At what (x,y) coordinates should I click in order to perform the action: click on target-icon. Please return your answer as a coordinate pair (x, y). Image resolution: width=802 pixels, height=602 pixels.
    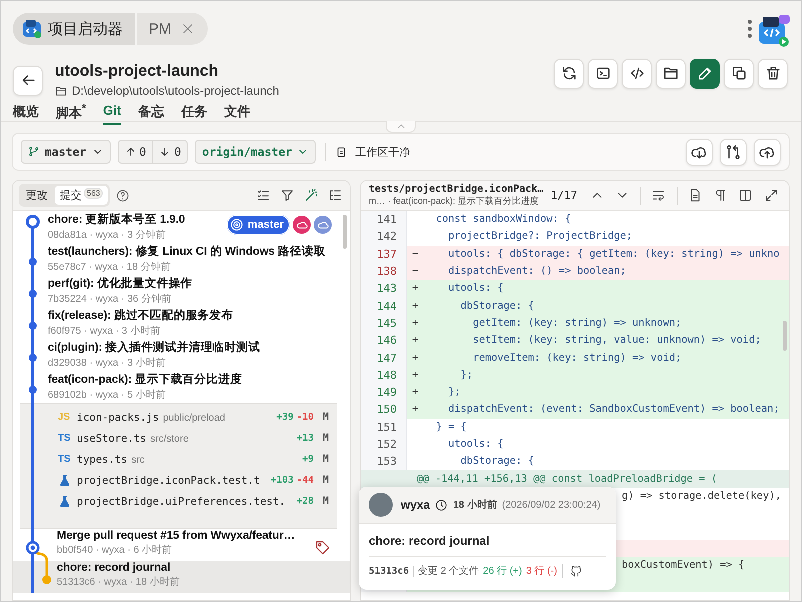
    Looking at the image, I should click on (237, 225).